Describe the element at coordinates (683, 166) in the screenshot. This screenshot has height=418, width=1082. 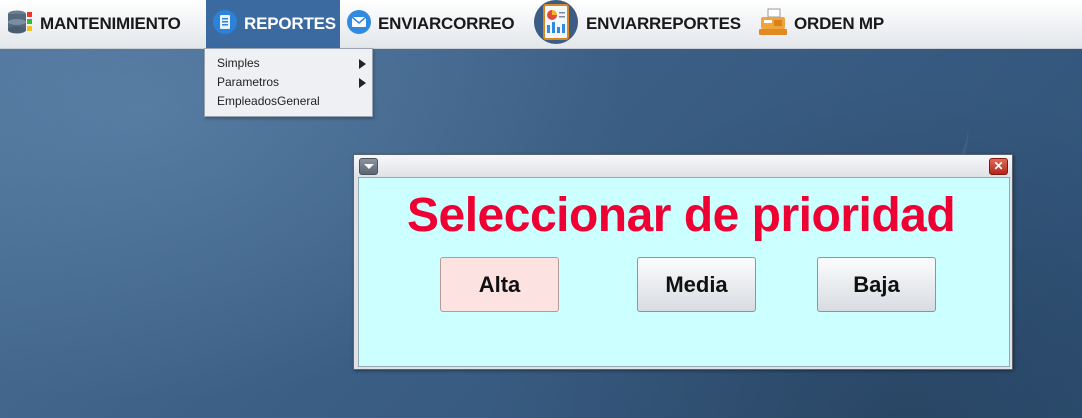
I see `dialog-titlebar: ✕` at that location.